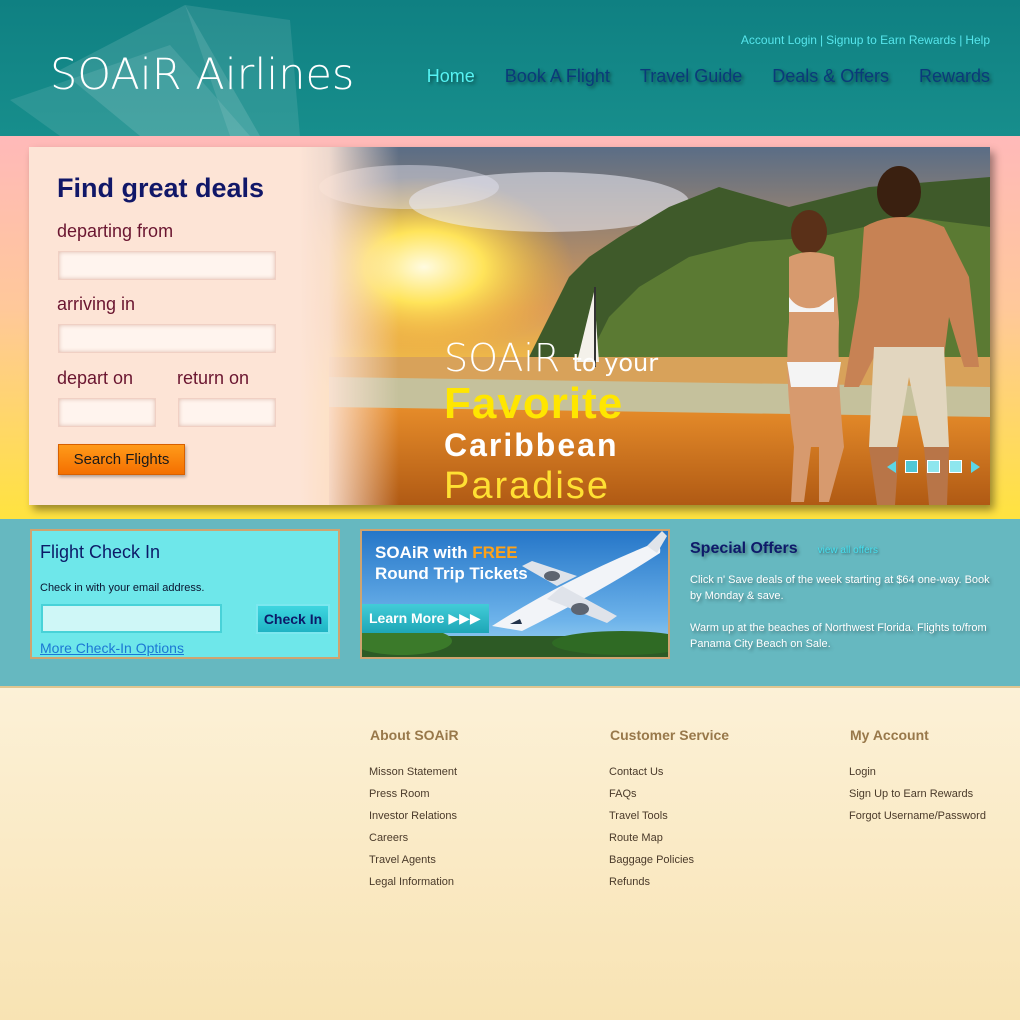 Image resolution: width=1020 pixels, height=1020 pixels. Describe the element at coordinates (977, 40) in the screenshot. I see `help-link: Help` at that location.